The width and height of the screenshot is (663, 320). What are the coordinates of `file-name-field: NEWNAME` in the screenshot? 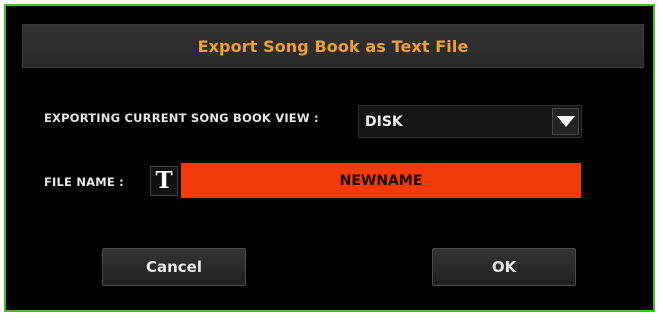 It's located at (381, 180).